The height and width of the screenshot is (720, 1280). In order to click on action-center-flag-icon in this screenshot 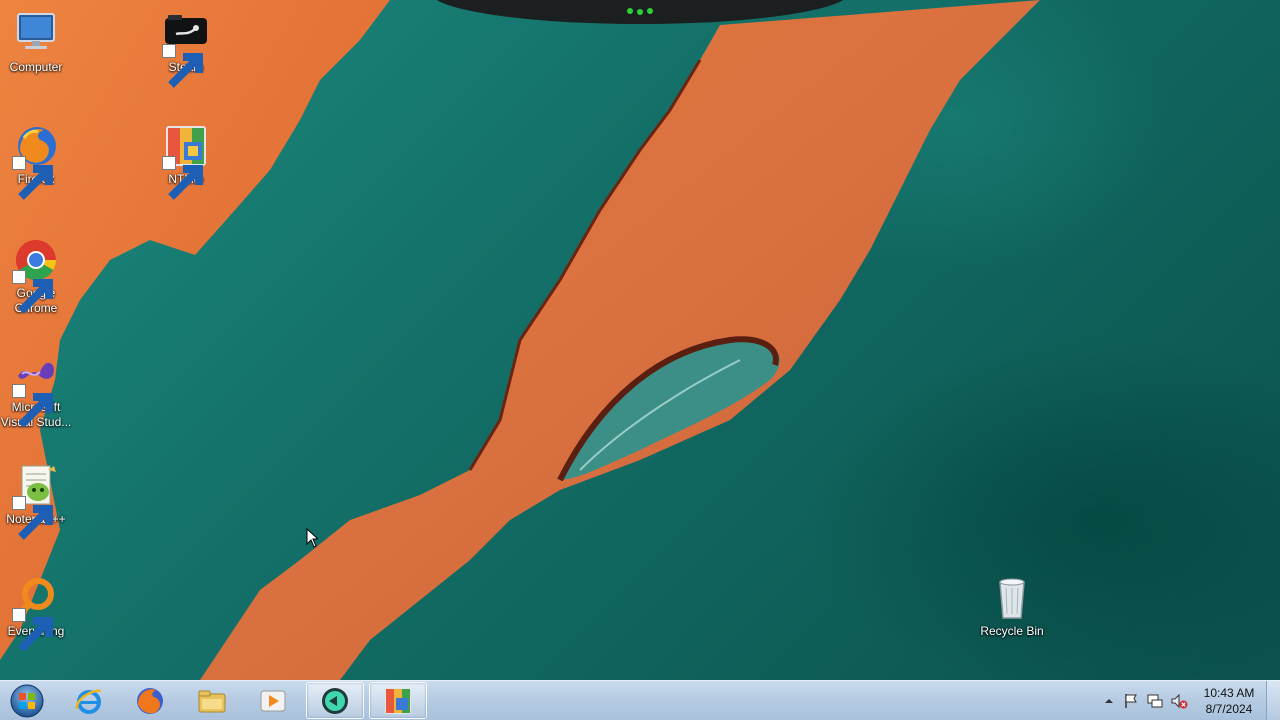, I will do `click(1131, 701)`.